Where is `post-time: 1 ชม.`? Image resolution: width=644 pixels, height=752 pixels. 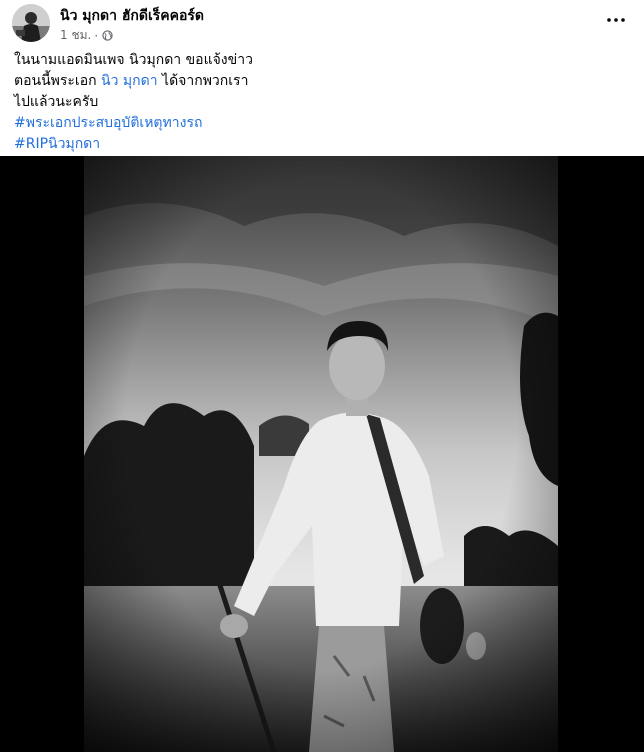
post-time: 1 ชม. is located at coordinates (75, 35).